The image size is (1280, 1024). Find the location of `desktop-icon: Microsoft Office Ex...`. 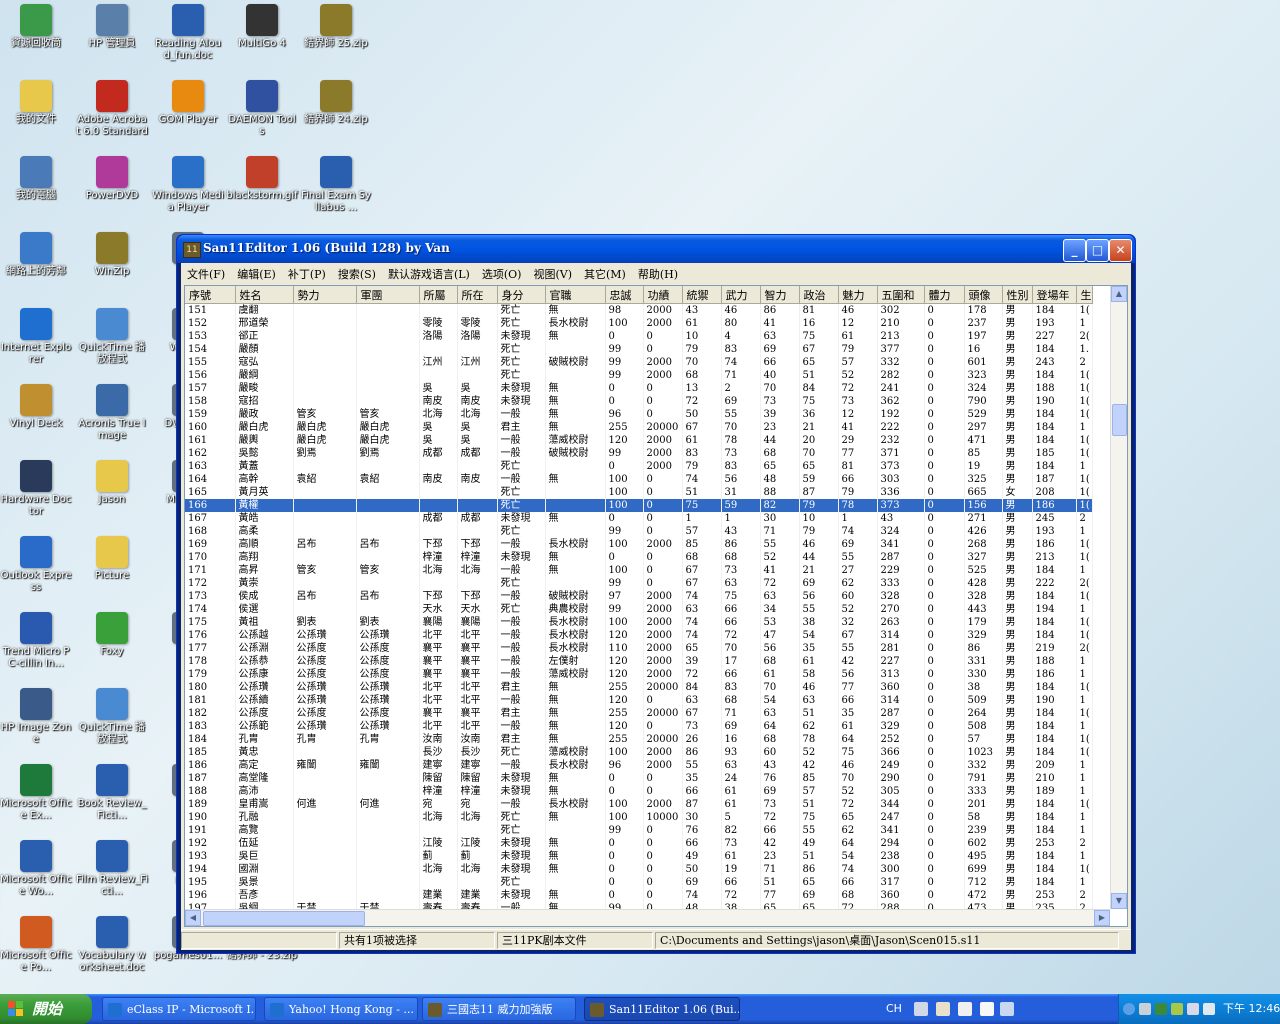

desktop-icon: Microsoft Office Ex... is located at coordinates (36, 793).